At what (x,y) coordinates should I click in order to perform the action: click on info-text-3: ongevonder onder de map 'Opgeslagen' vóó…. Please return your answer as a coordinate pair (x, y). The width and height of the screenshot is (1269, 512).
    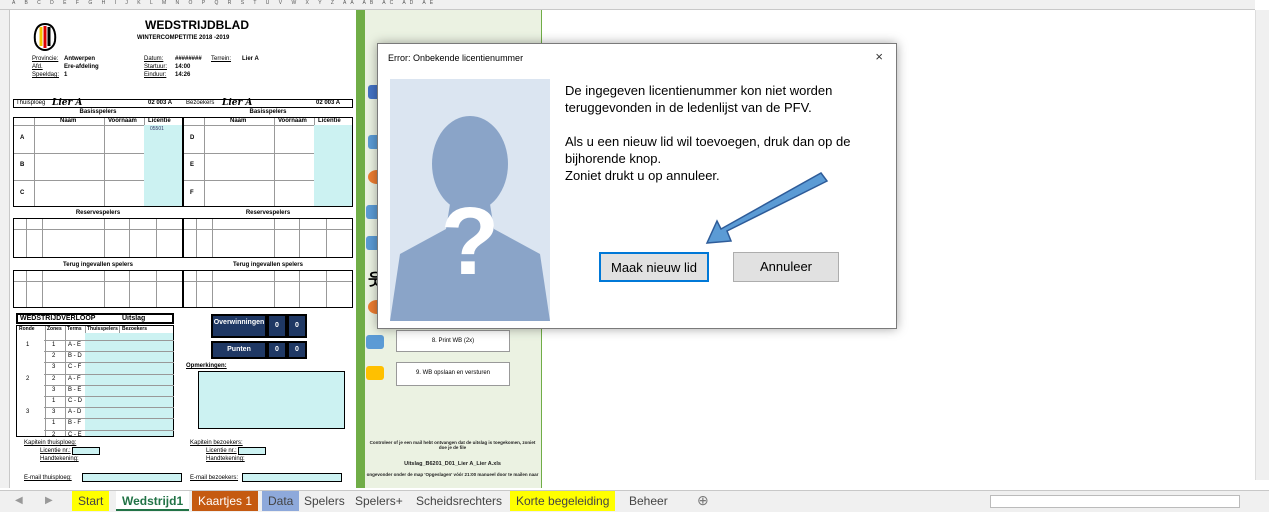
    Looking at the image, I should click on (452, 474).